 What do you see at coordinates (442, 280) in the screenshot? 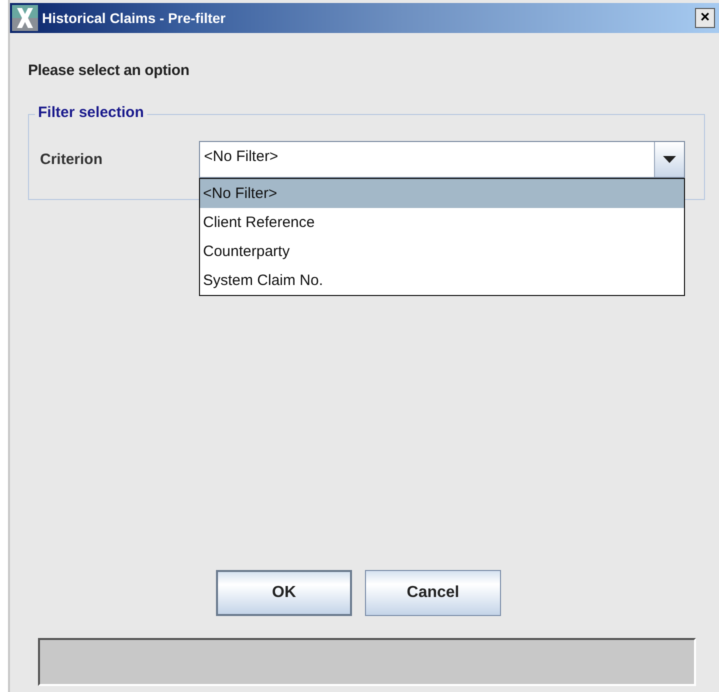
I see `dropdown-option: System Claim No.` at bounding box center [442, 280].